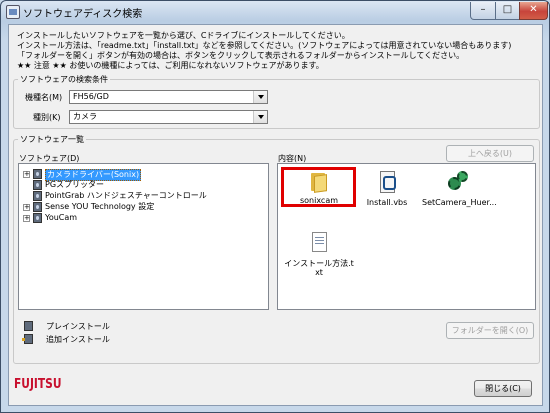  What do you see at coordinates (533, 11) in the screenshot?
I see `close-window-button: ✕` at bounding box center [533, 11].